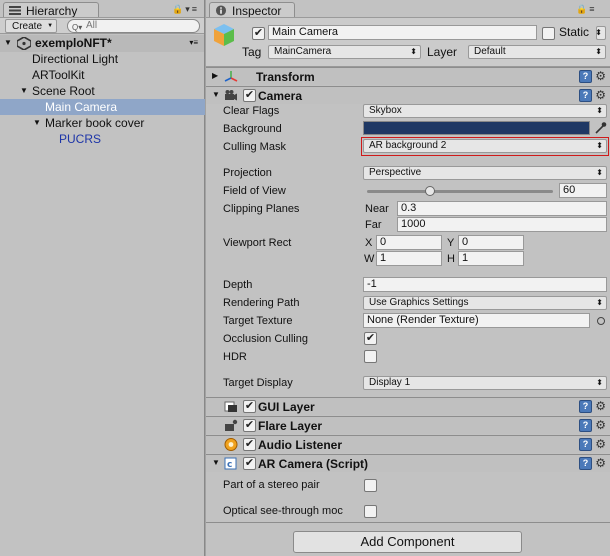 The width and height of the screenshot is (610, 556). Describe the element at coordinates (283, 511) in the screenshot. I see `optical-see-through-label: Optical see-through moc` at that location.